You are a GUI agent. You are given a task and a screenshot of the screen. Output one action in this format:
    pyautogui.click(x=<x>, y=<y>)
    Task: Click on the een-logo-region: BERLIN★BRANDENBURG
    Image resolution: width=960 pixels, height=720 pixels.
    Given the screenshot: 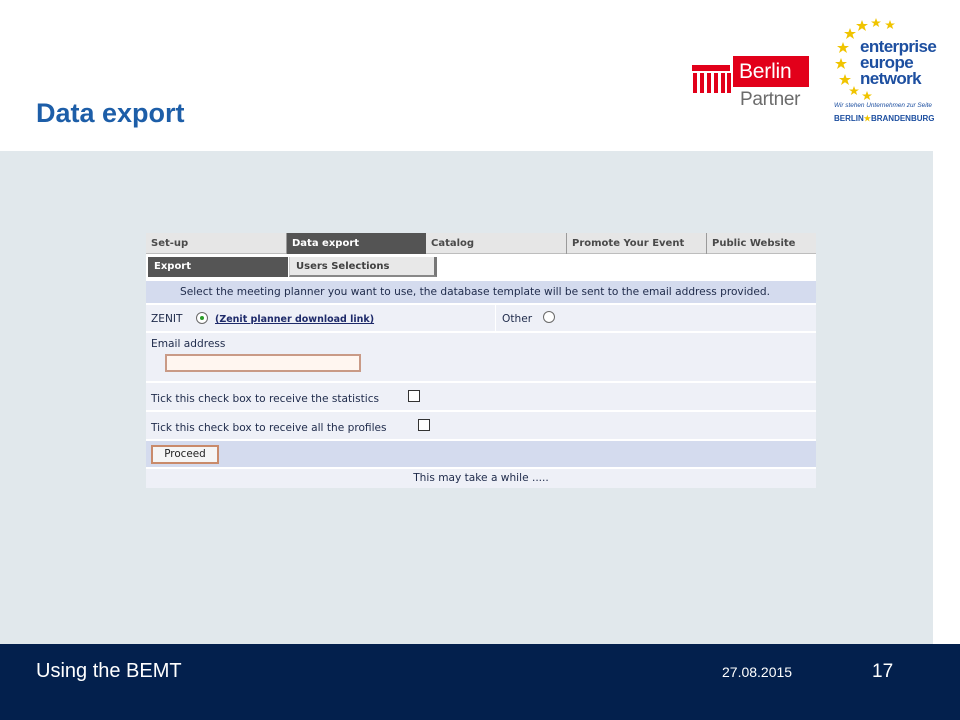 What is the action you would take?
    pyautogui.click(x=884, y=118)
    